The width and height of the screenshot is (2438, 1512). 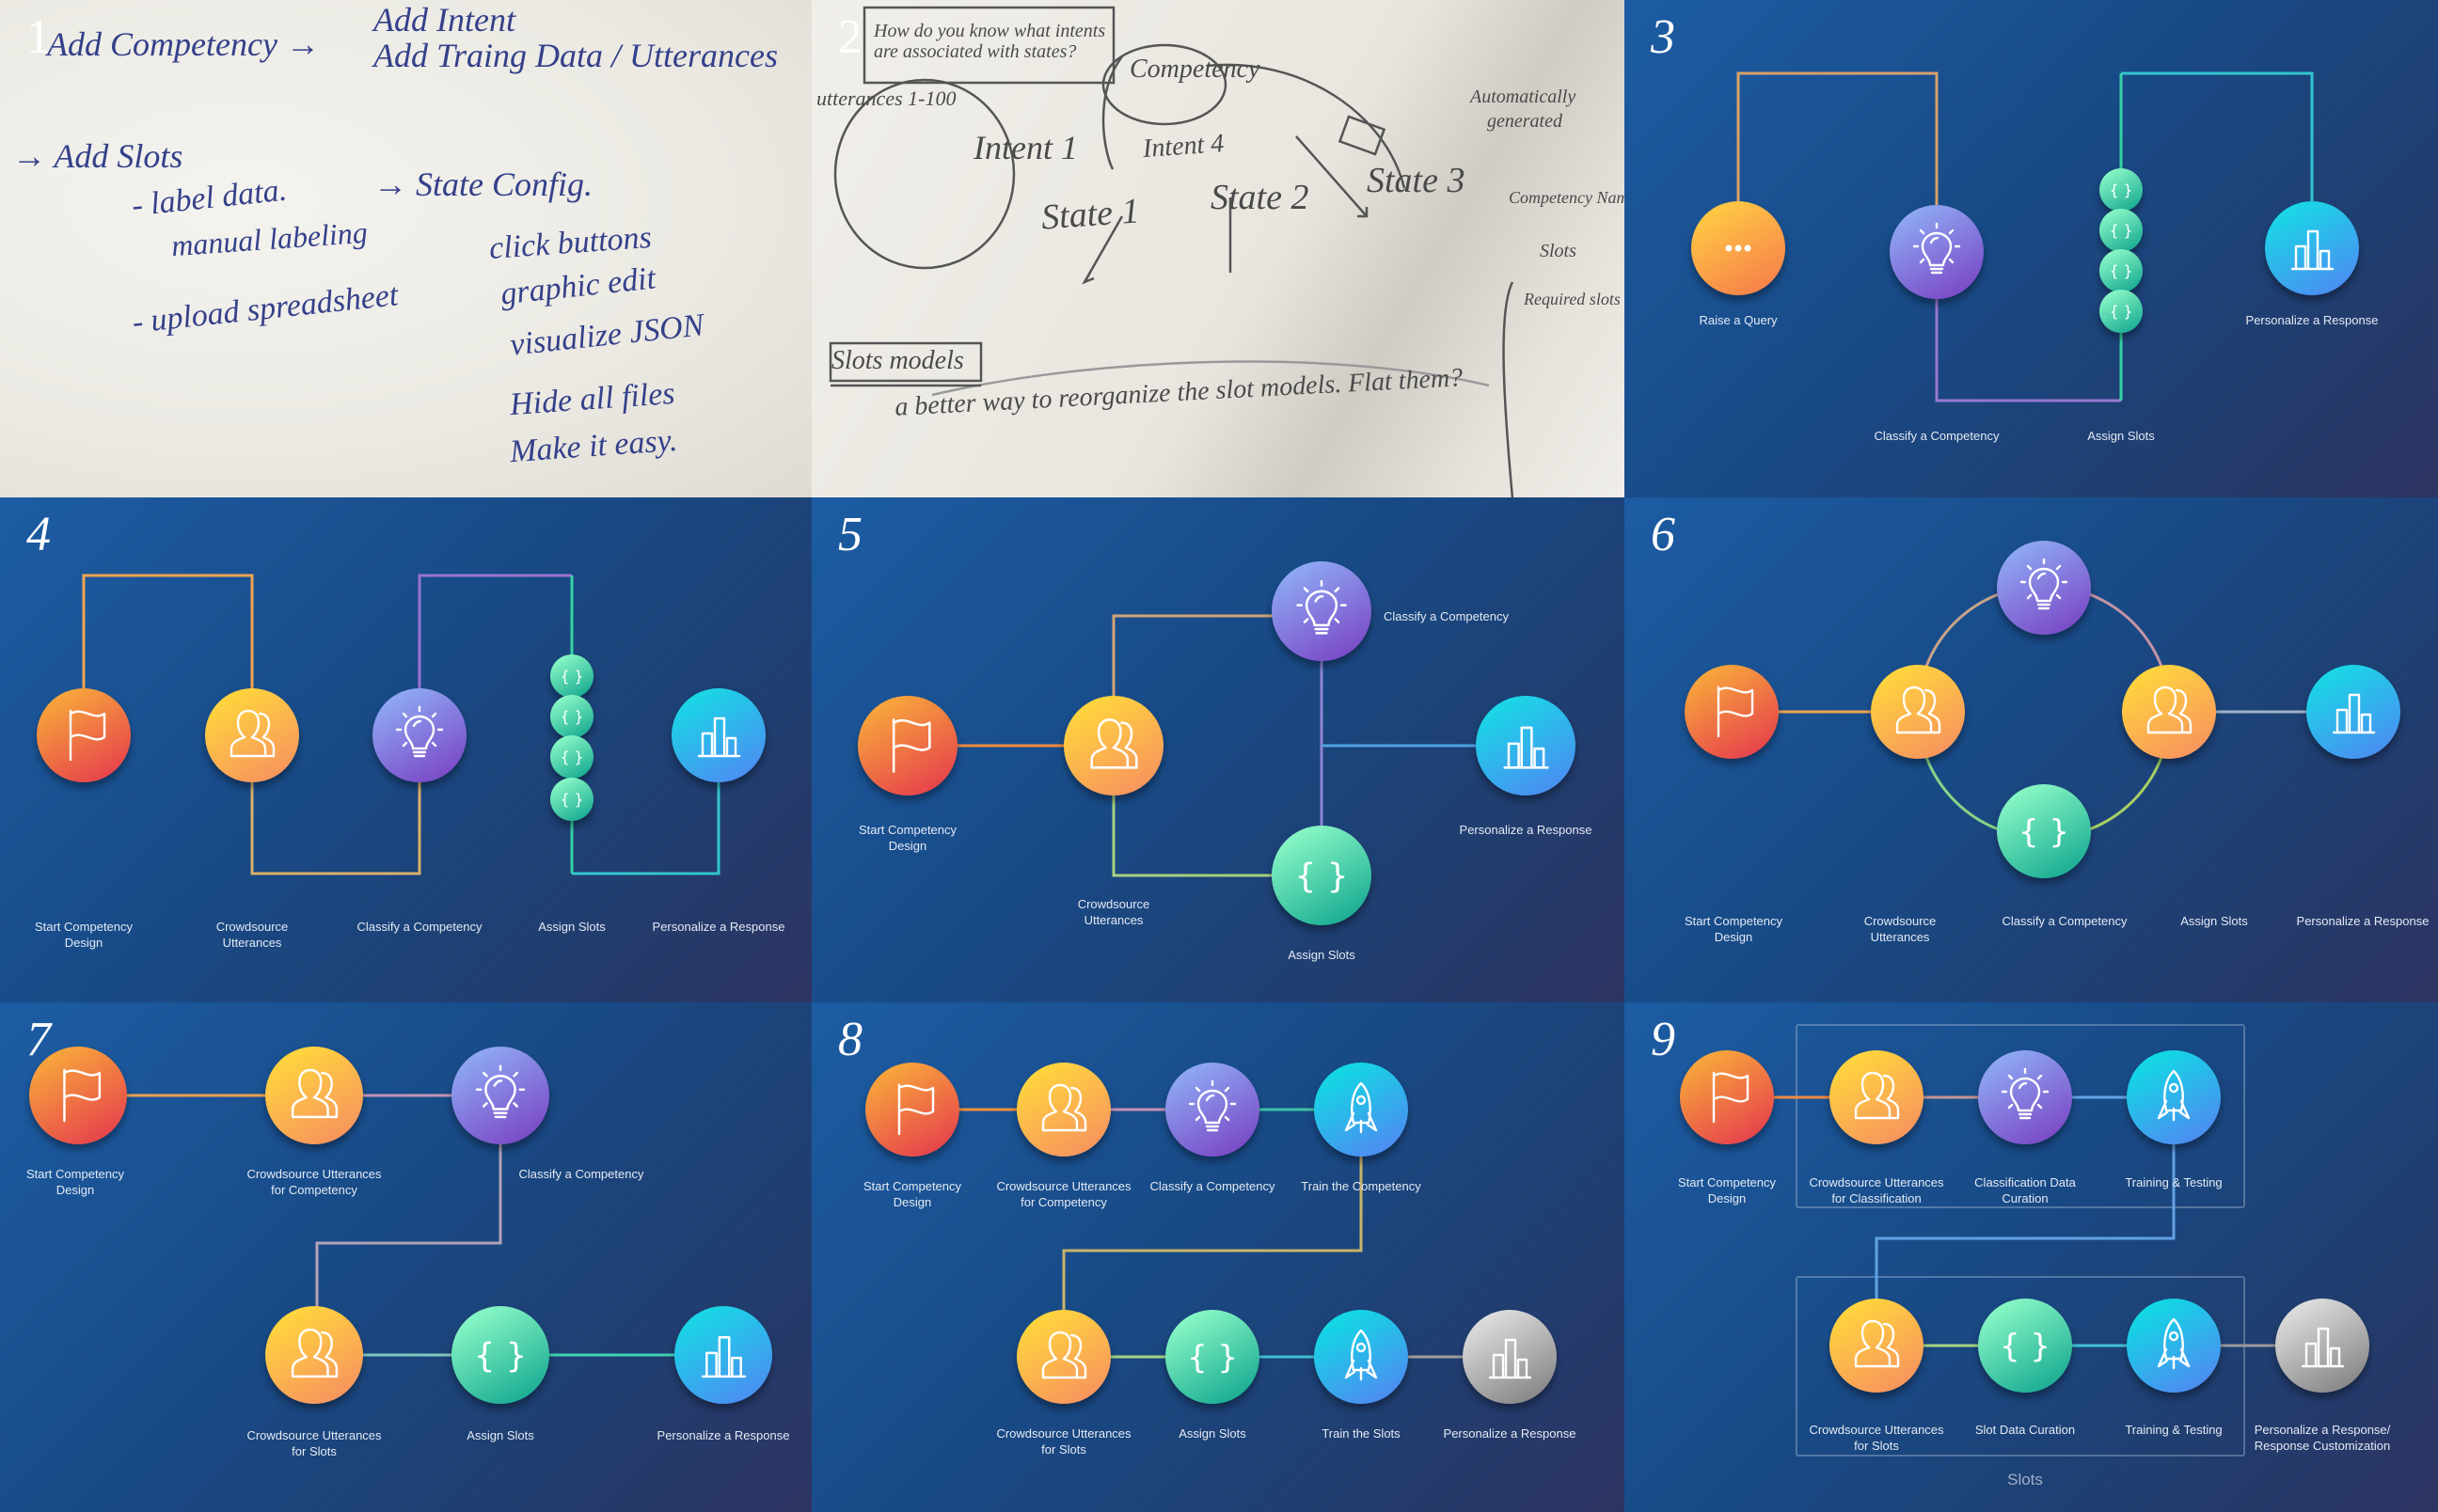 I want to click on step-node-chat, so click(x=1738, y=248).